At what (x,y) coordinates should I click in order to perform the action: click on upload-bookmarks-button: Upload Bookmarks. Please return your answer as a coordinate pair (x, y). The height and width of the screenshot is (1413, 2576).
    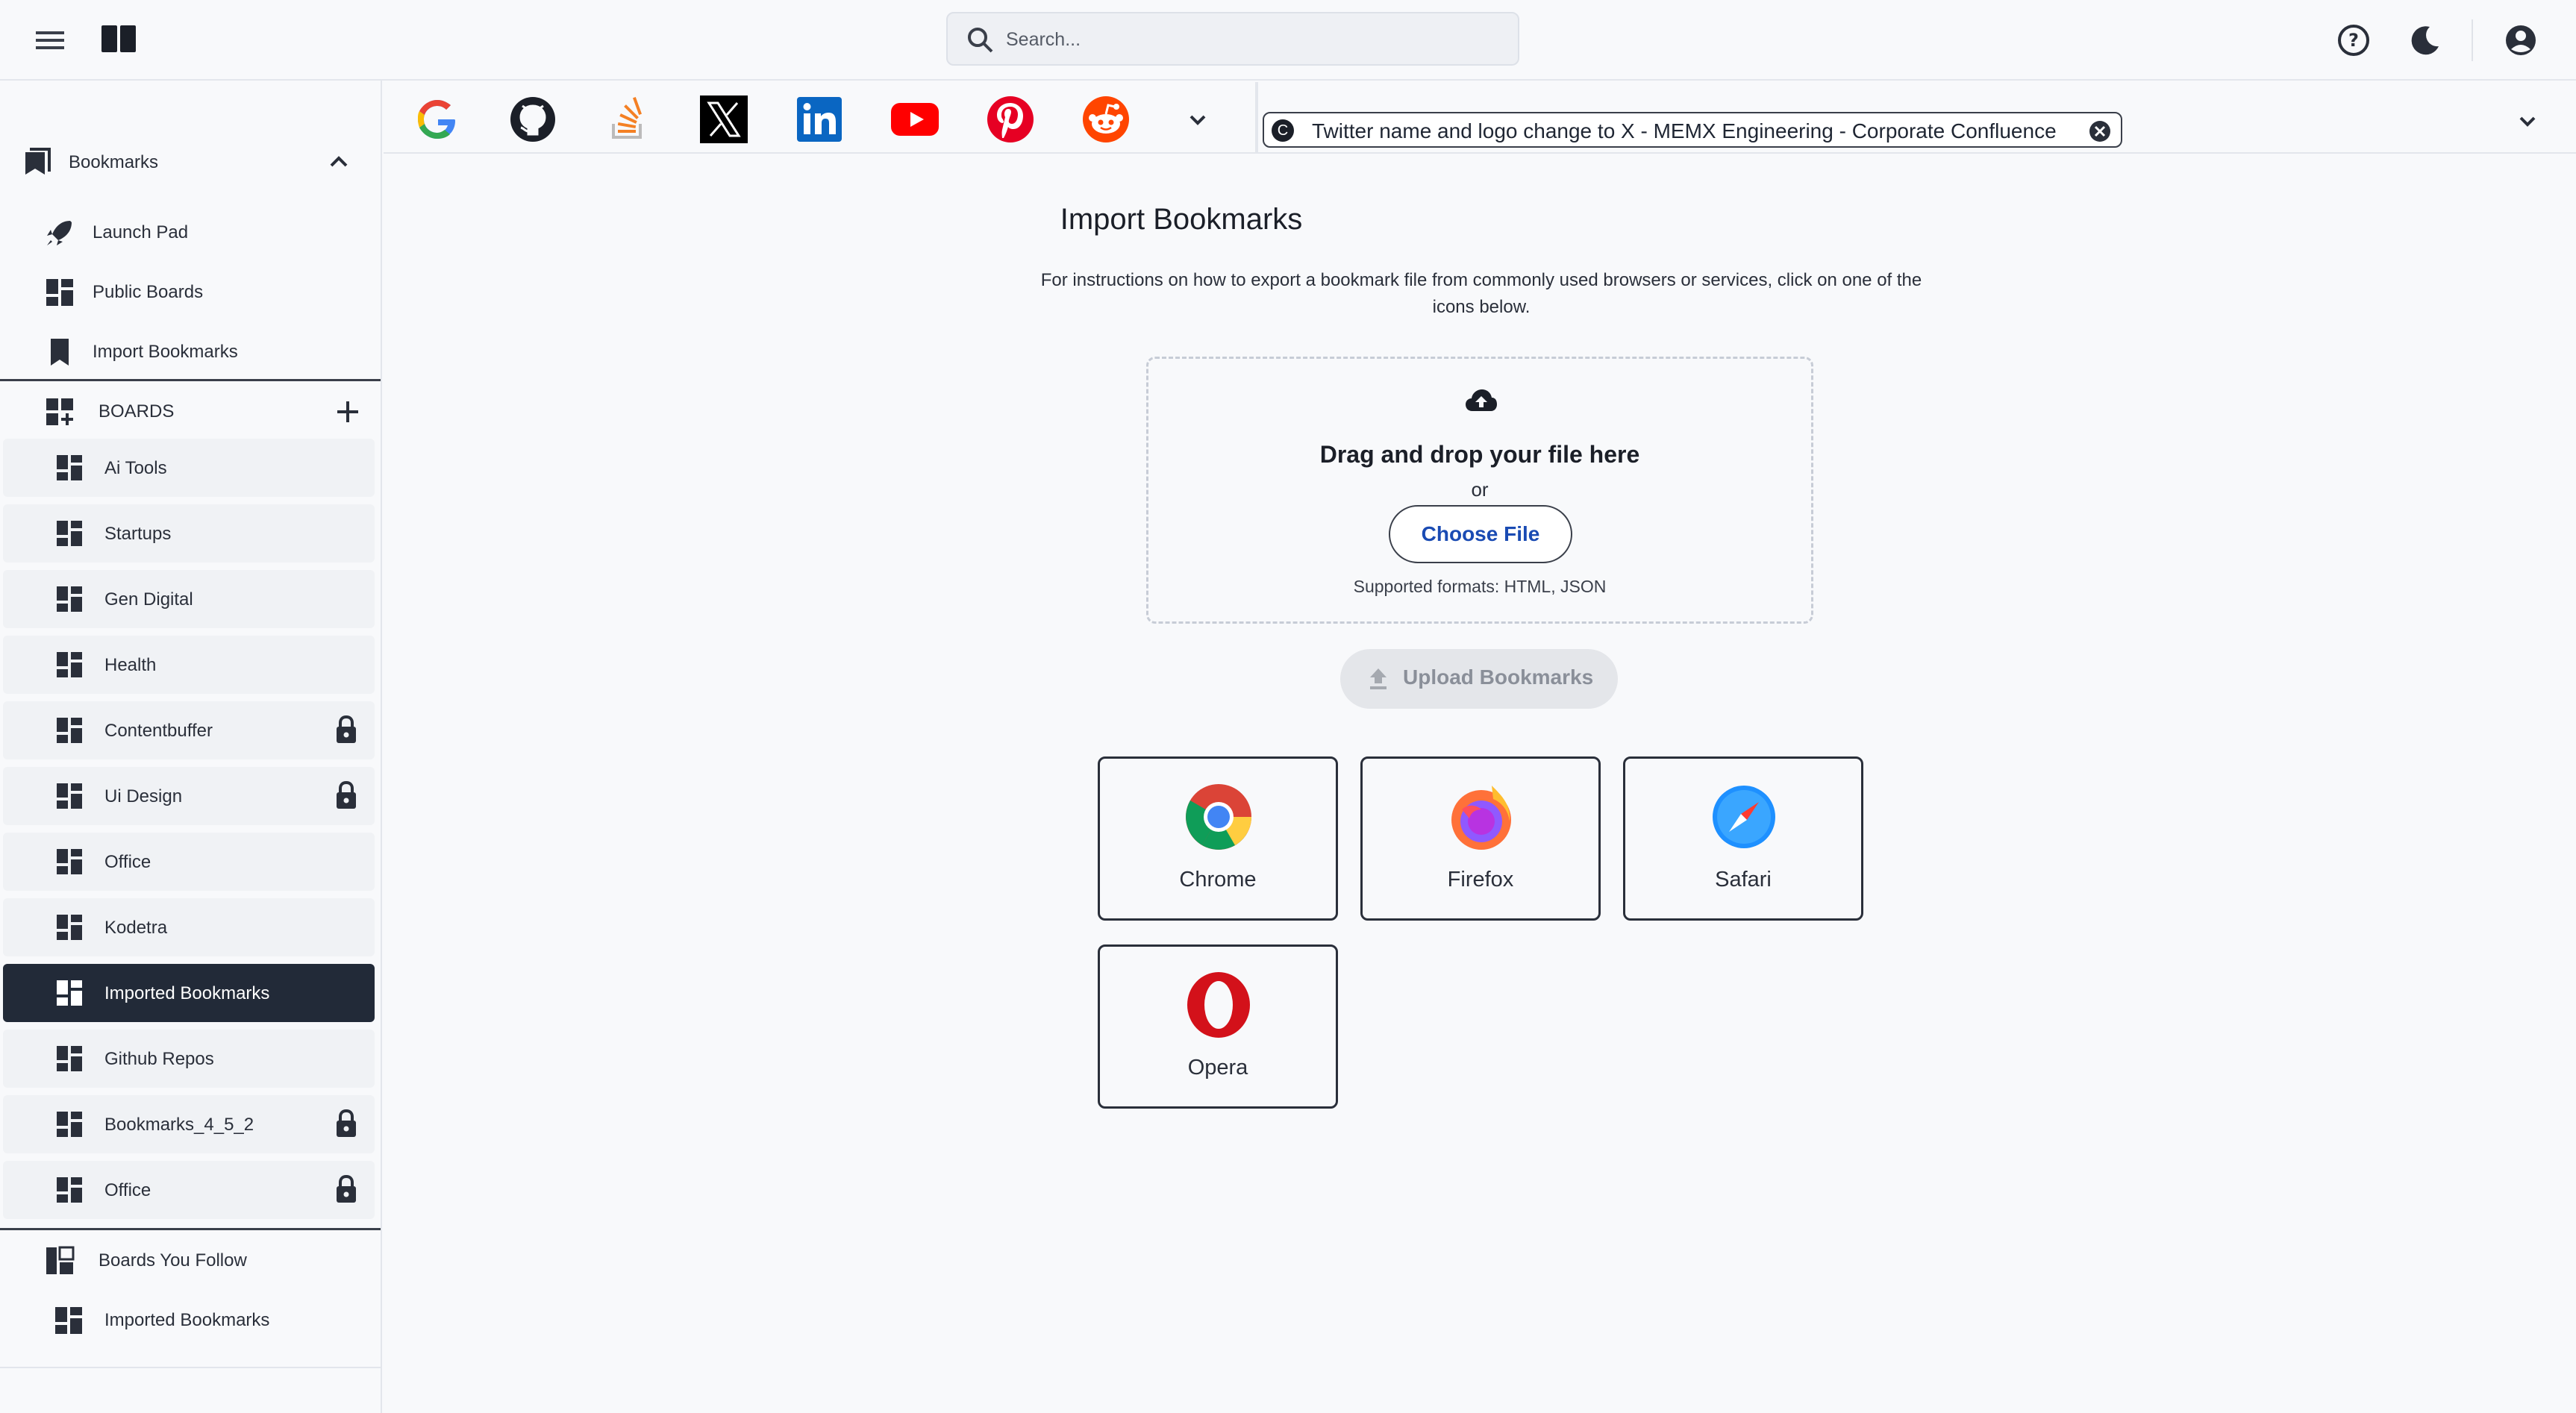
    Looking at the image, I should click on (1479, 679).